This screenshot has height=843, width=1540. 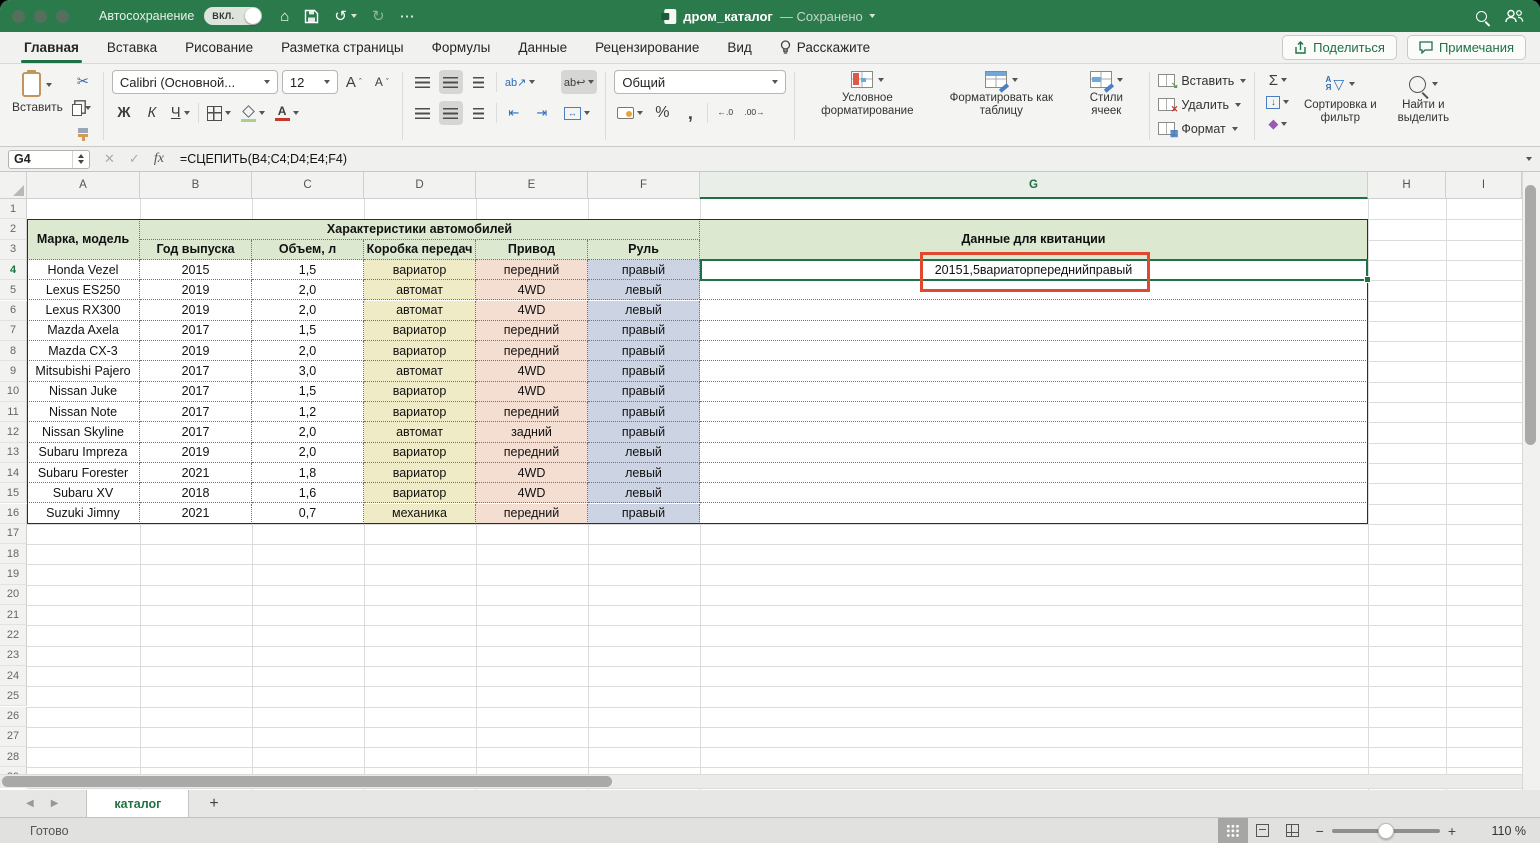 What do you see at coordinates (83, 239) in the screenshot?
I see `header-model: Марка, модель` at bounding box center [83, 239].